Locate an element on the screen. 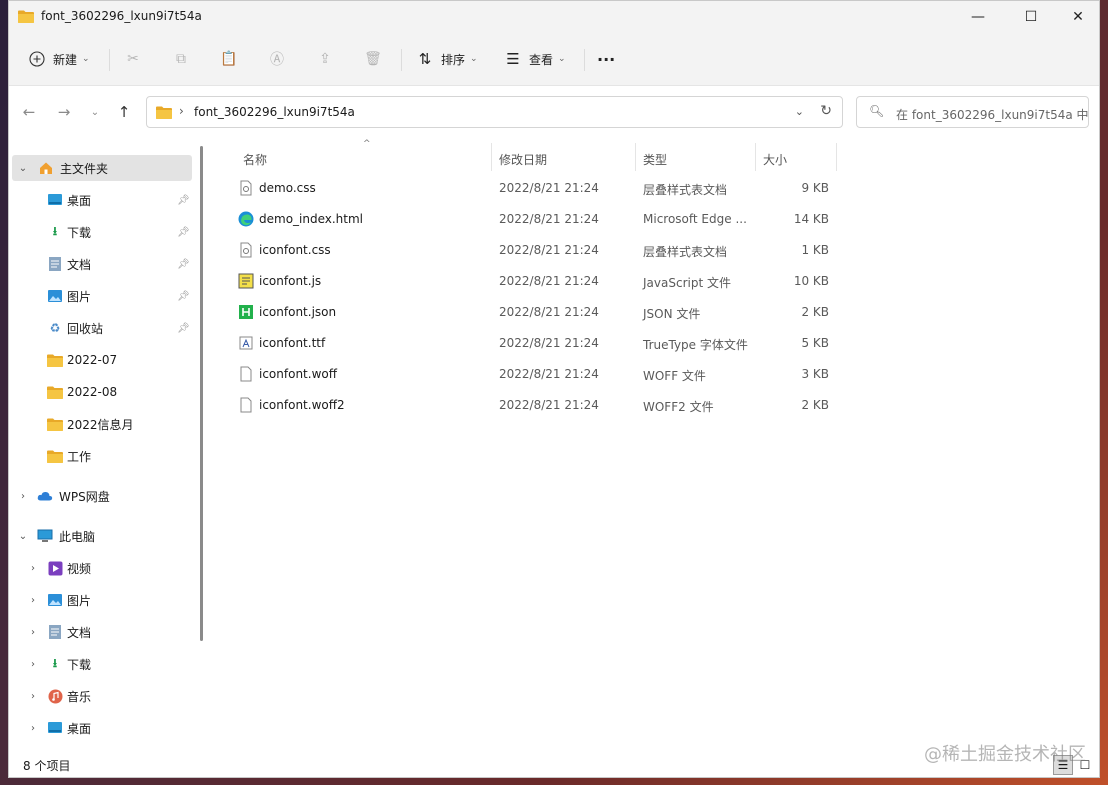 The height and width of the screenshot is (785, 1108). watermark: @稀土掘金技术社区 is located at coordinates (1005, 754).